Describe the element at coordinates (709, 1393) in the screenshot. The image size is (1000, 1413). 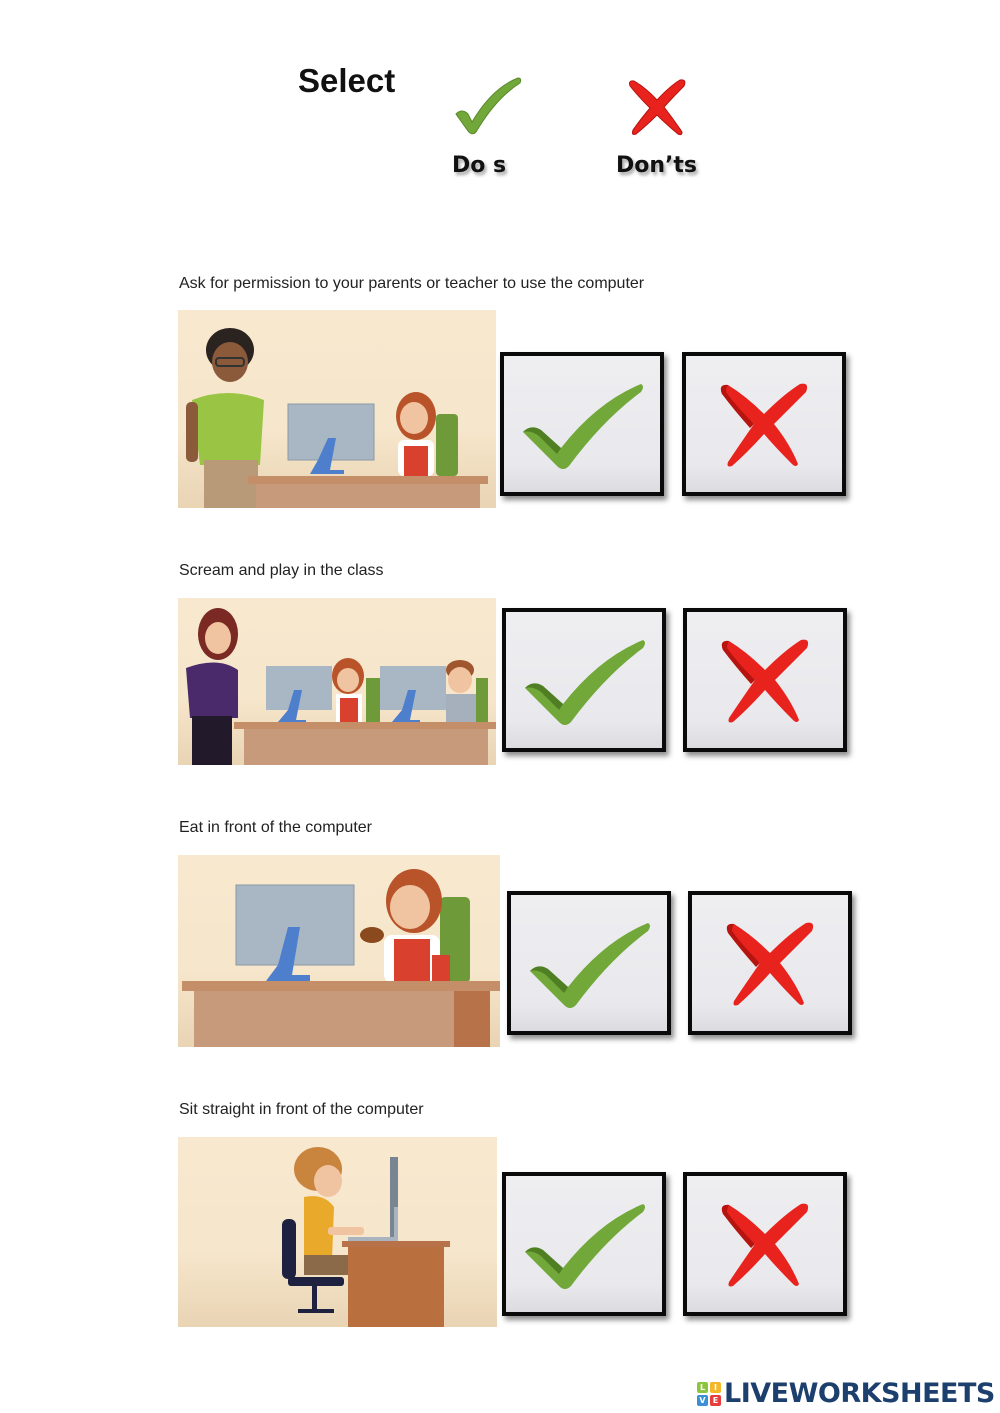
I see `logo-blocks-icon: L I V E` at that location.